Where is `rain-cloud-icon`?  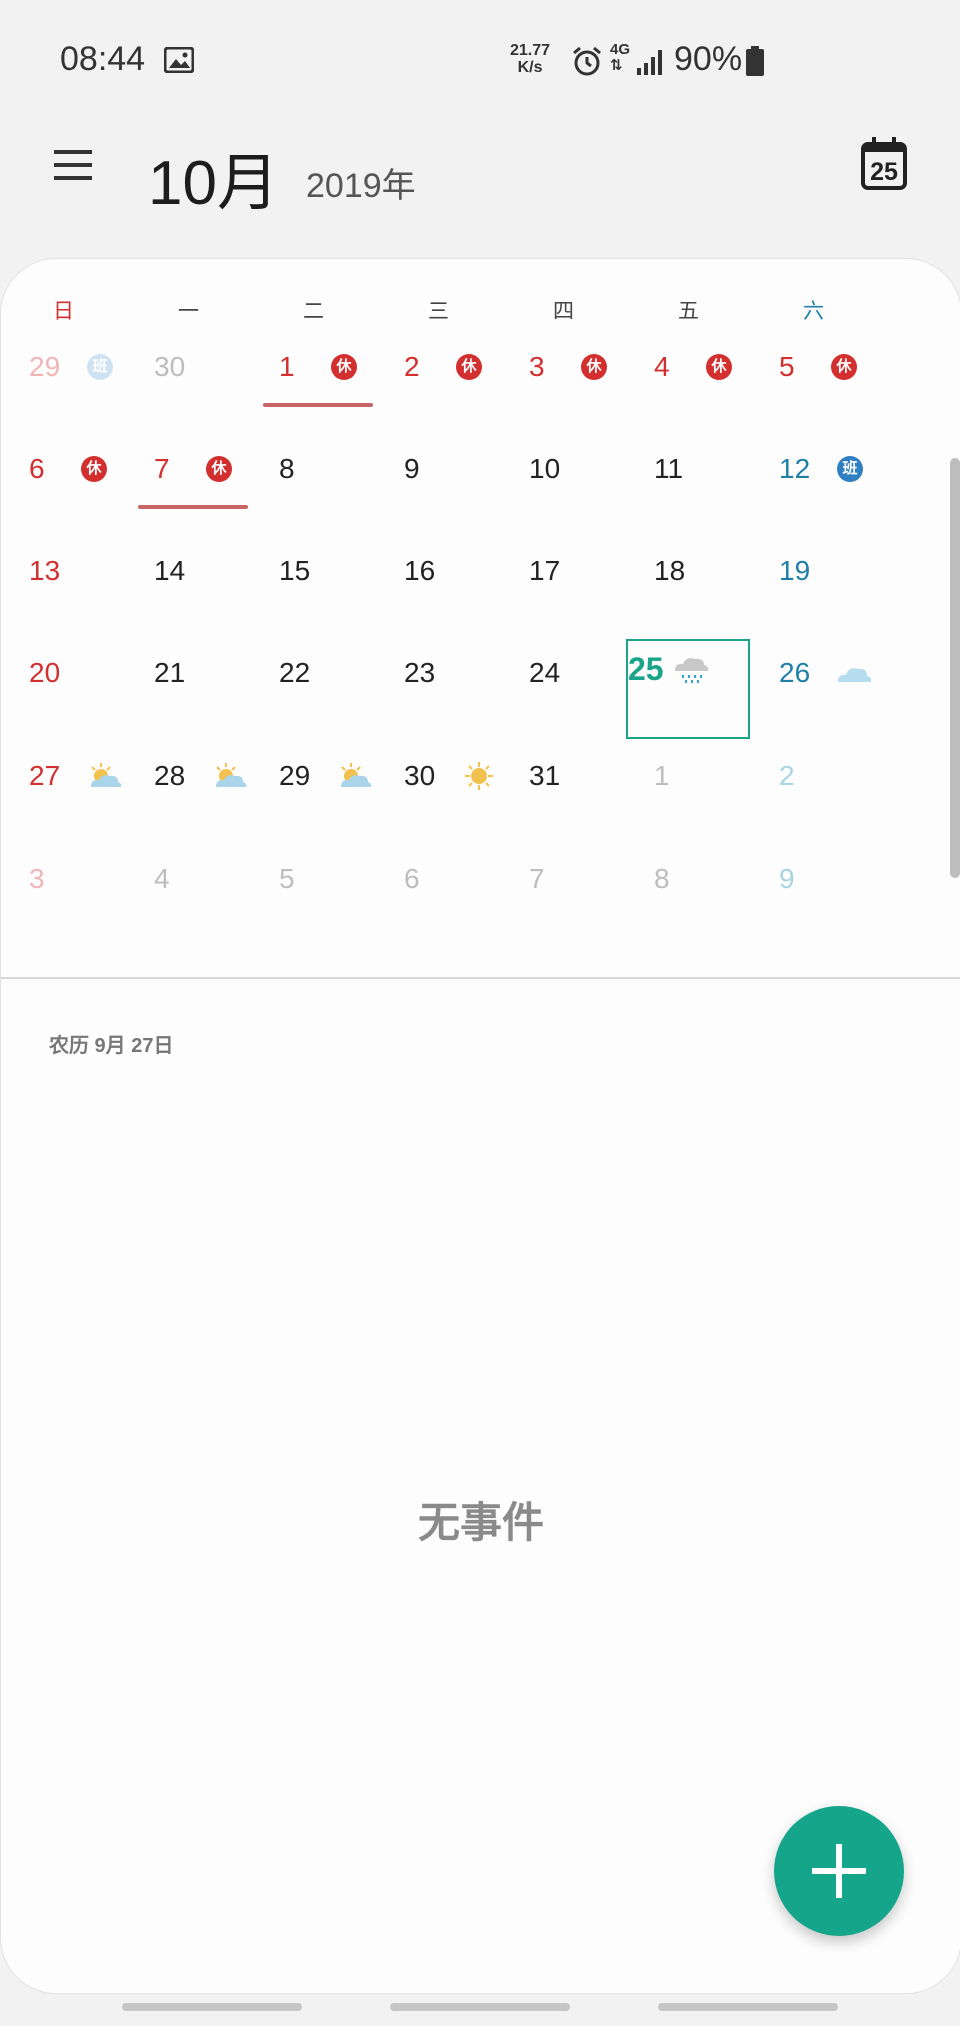 rain-cloud-icon is located at coordinates (691, 669).